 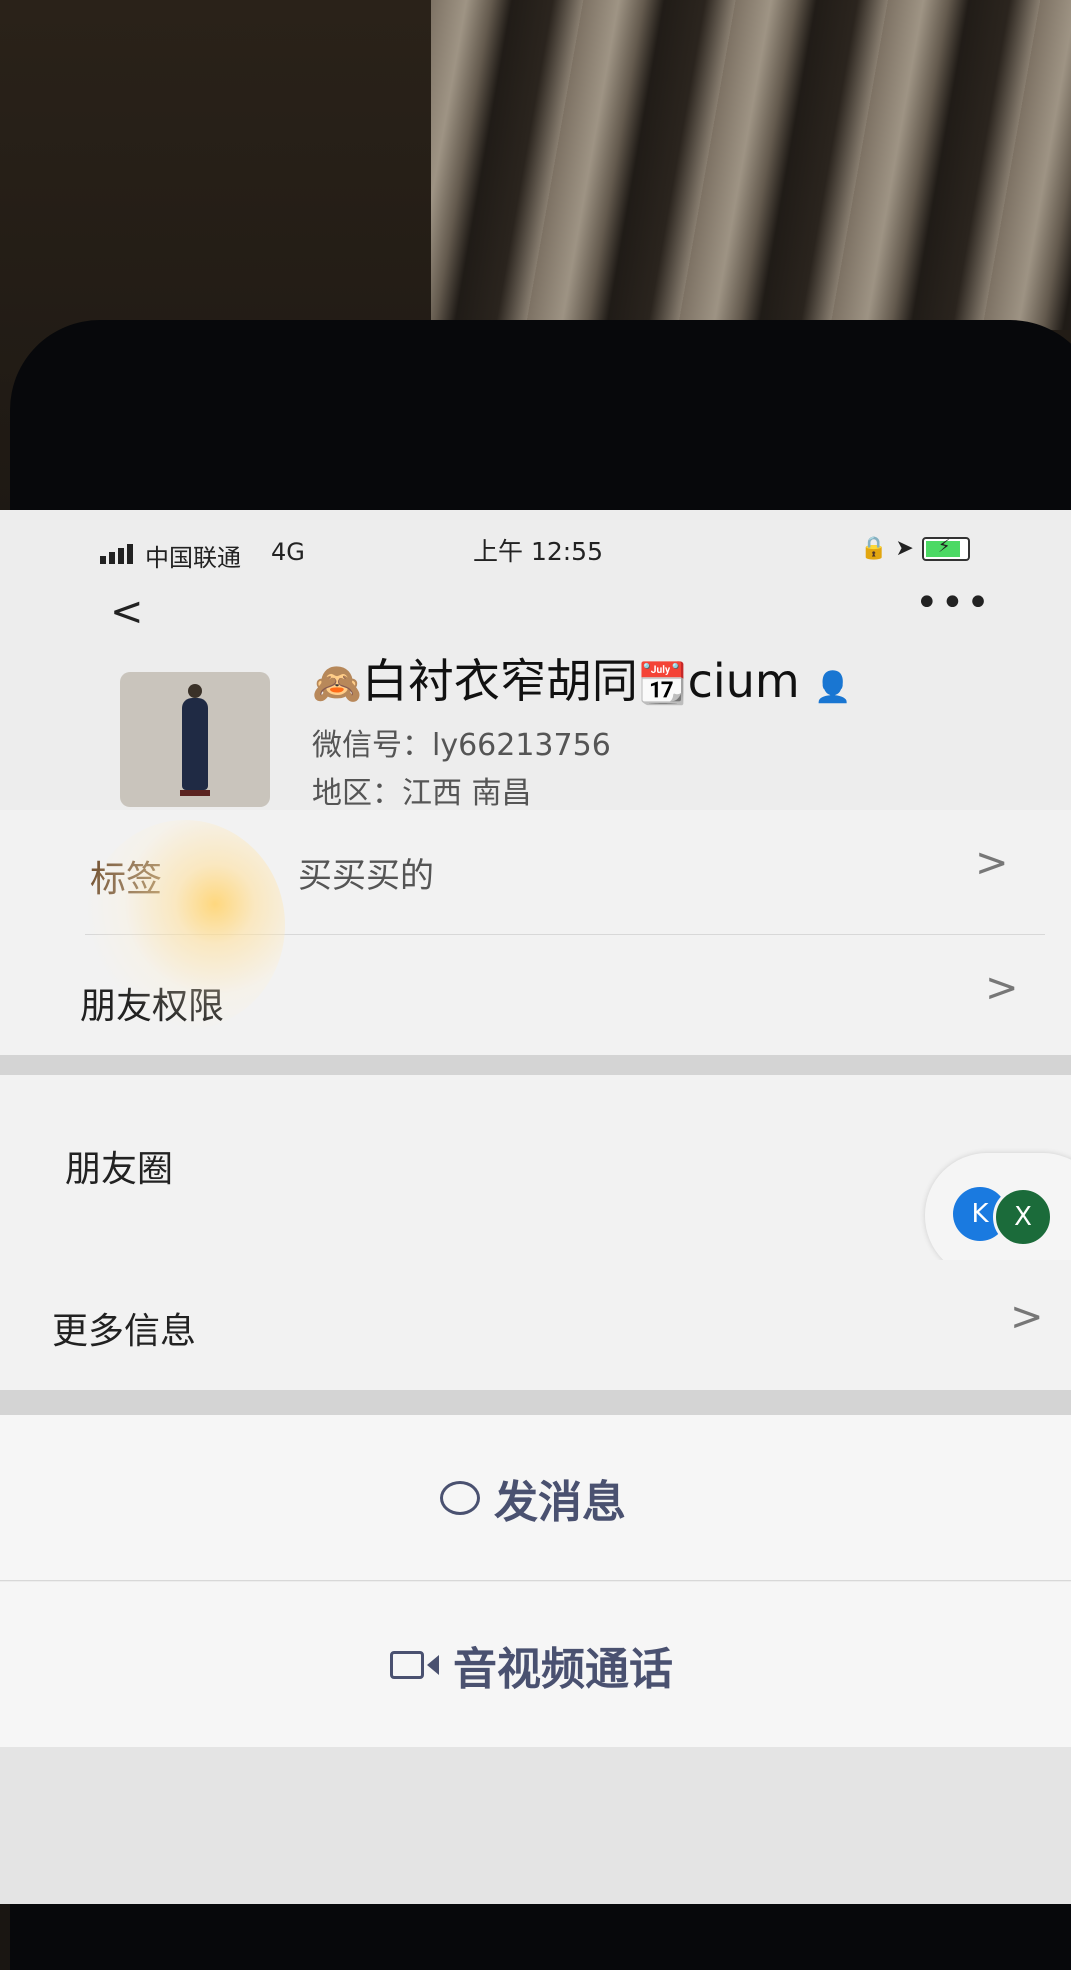 What do you see at coordinates (499, 681) in the screenshot?
I see `name-text: 白衬衣窄胡同` at bounding box center [499, 681].